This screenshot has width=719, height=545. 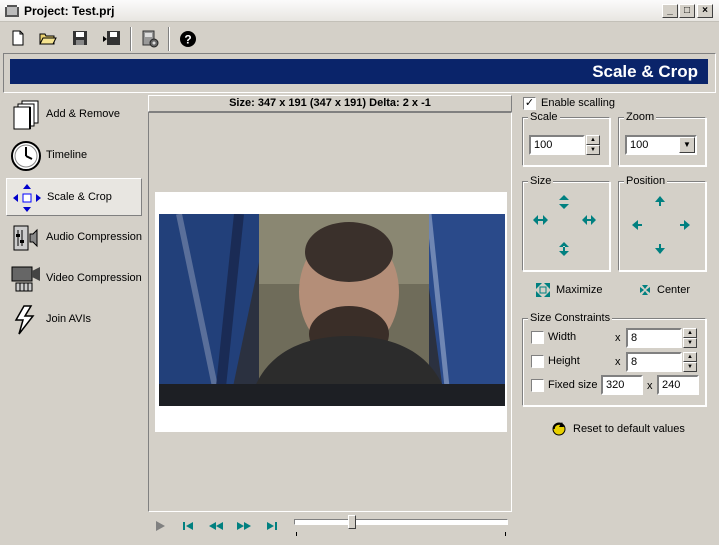 What do you see at coordinates (564, 202) in the screenshot?
I see `grow-height-icon` at bounding box center [564, 202].